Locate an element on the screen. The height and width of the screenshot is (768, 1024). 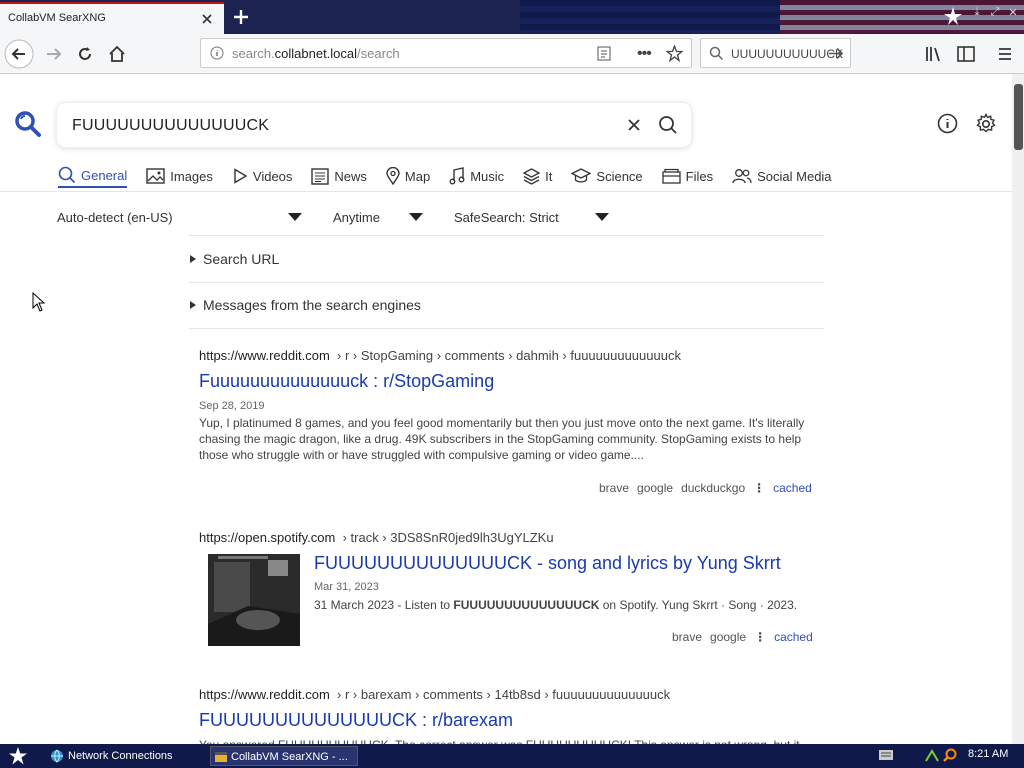
language-select: Auto-detect (en-US) is located at coordinates (115, 217).